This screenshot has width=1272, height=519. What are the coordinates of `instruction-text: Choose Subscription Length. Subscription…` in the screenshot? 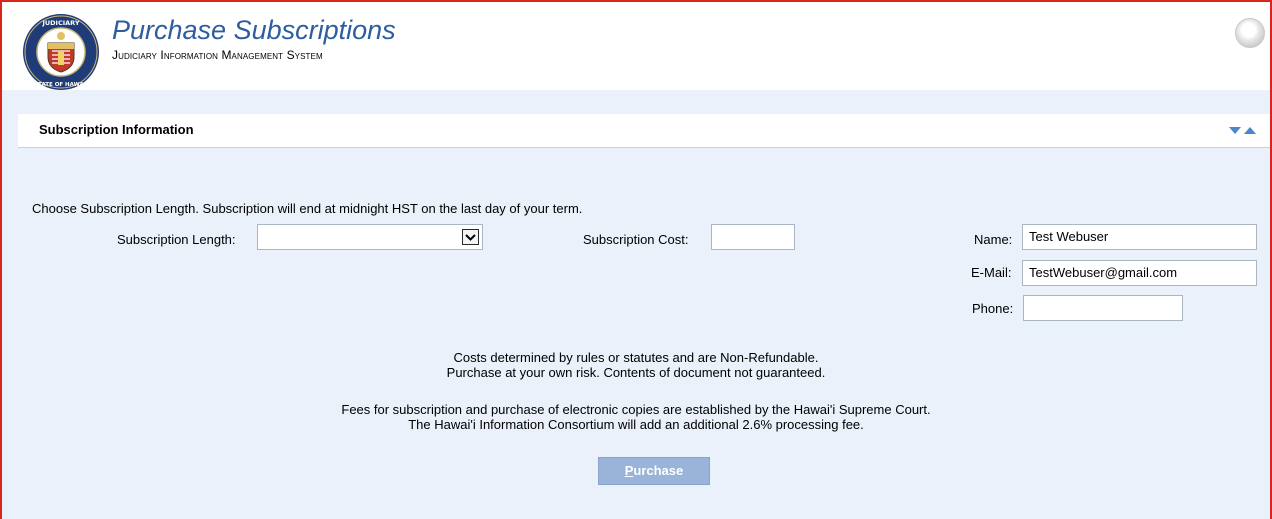 It's located at (307, 208).